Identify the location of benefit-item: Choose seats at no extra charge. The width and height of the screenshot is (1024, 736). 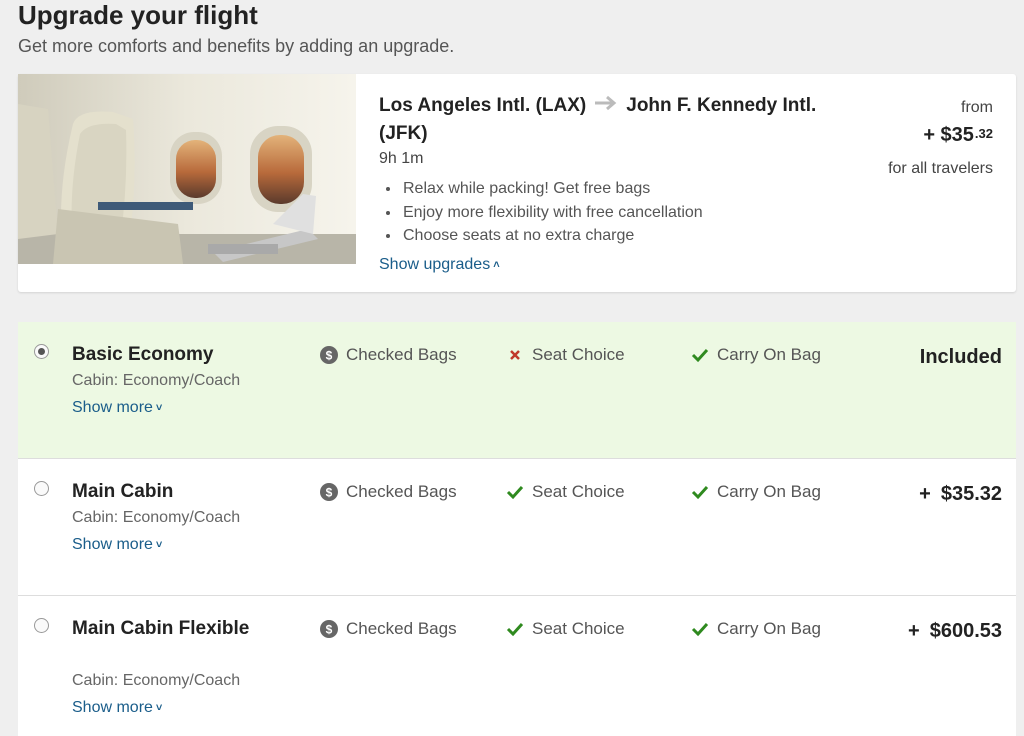
(552, 236).